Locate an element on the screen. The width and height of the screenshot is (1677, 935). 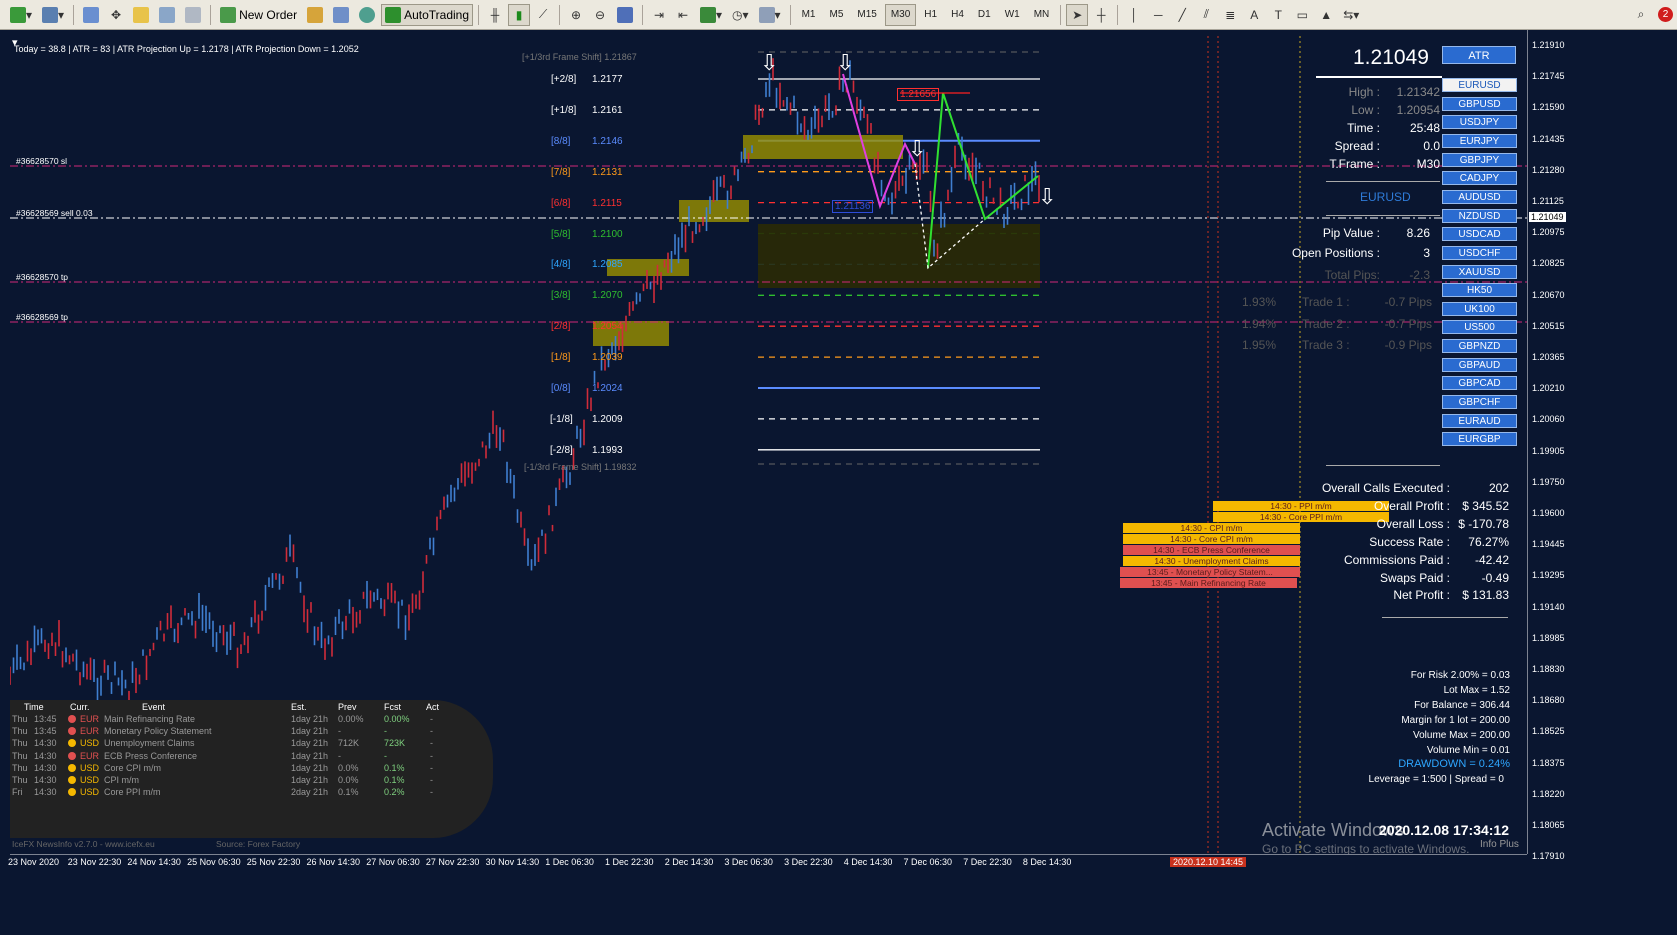
symbol-button-eurjpy: EURJPY is located at coordinates (1479, 140).